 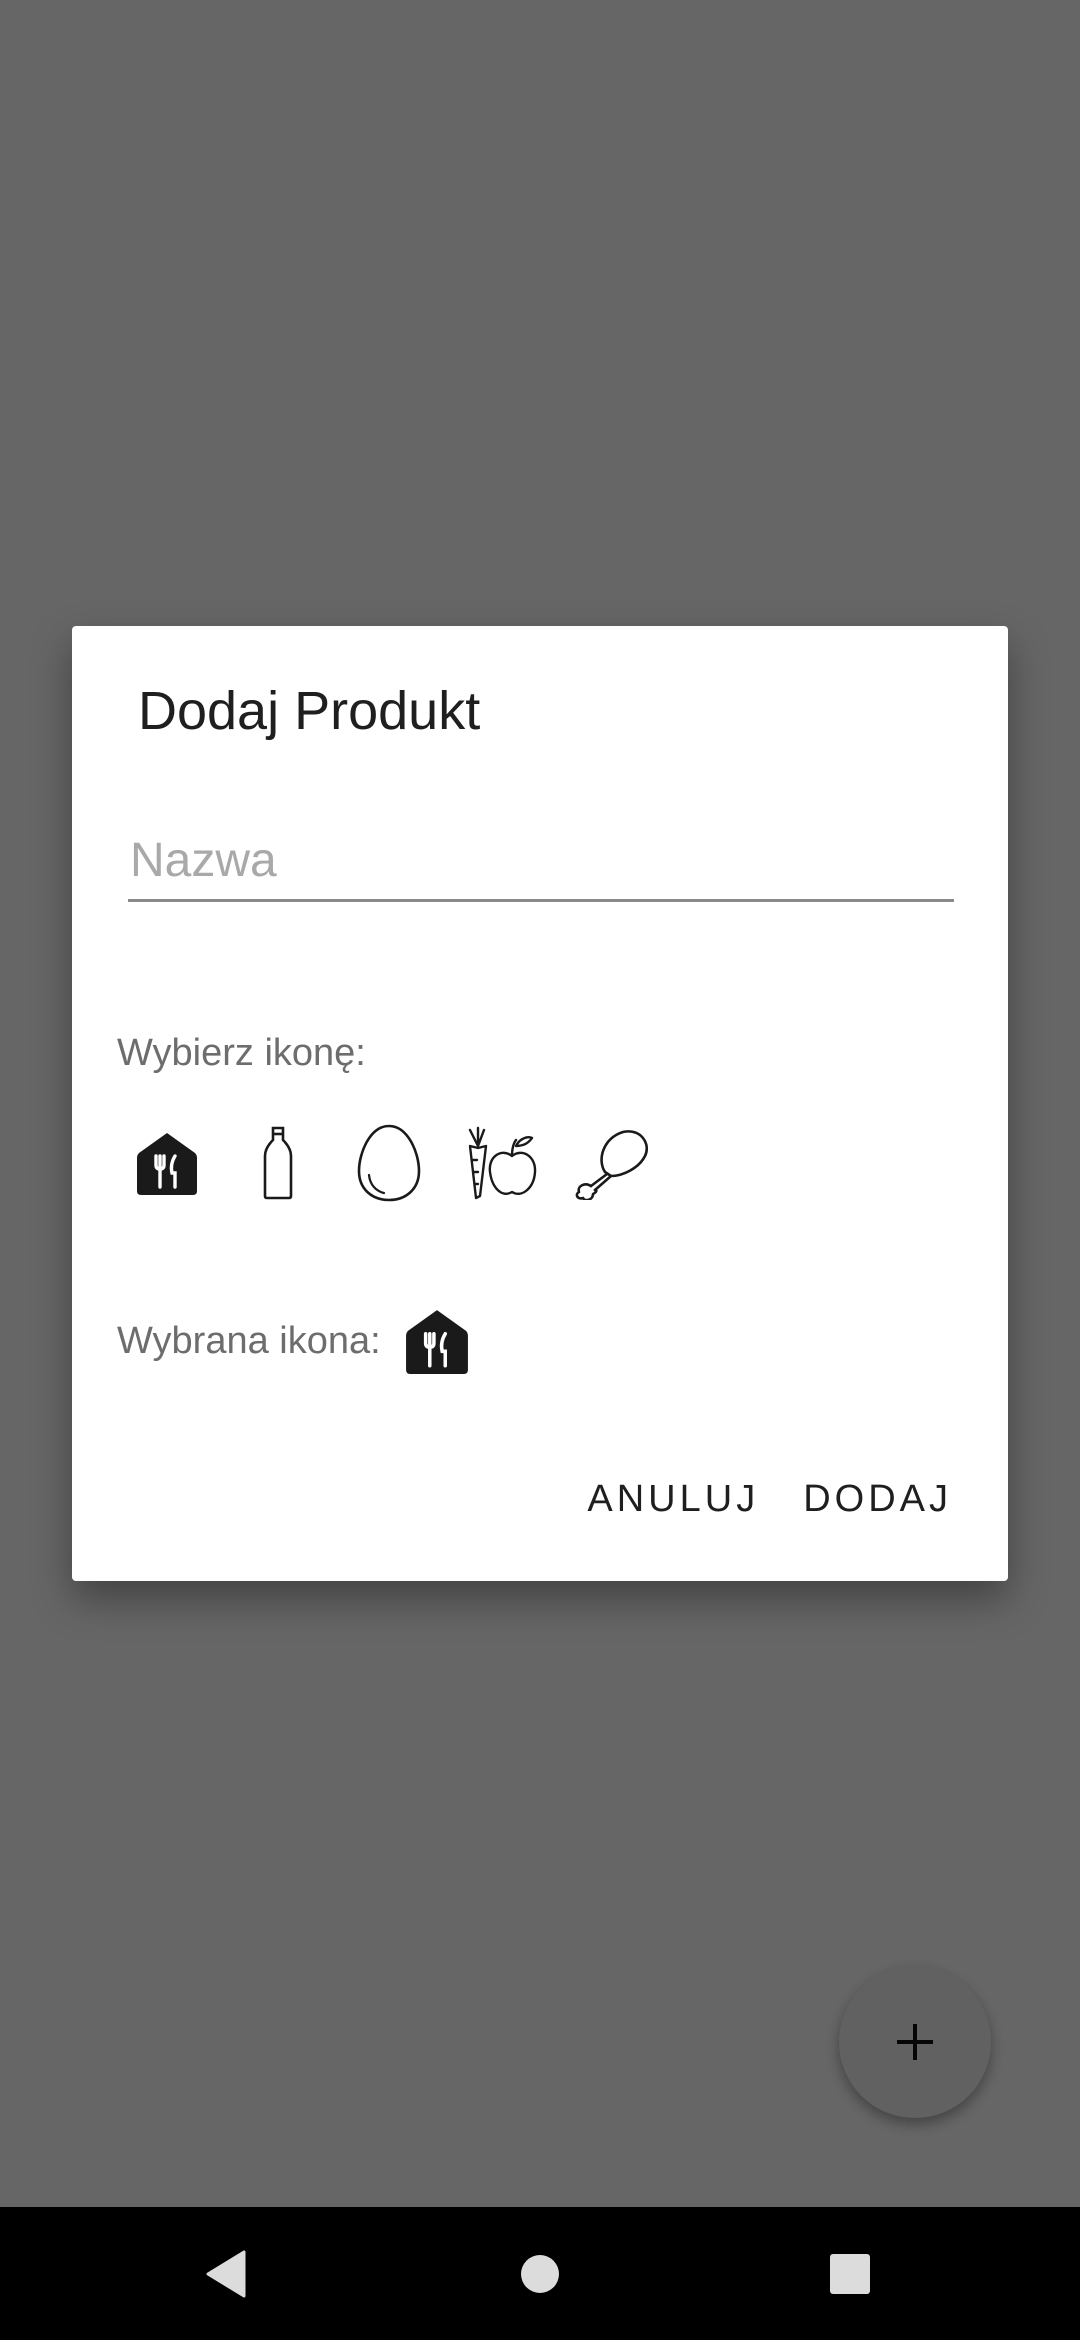 What do you see at coordinates (309, 711) in the screenshot?
I see `dialog-title: Dodaj Produkt` at bounding box center [309, 711].